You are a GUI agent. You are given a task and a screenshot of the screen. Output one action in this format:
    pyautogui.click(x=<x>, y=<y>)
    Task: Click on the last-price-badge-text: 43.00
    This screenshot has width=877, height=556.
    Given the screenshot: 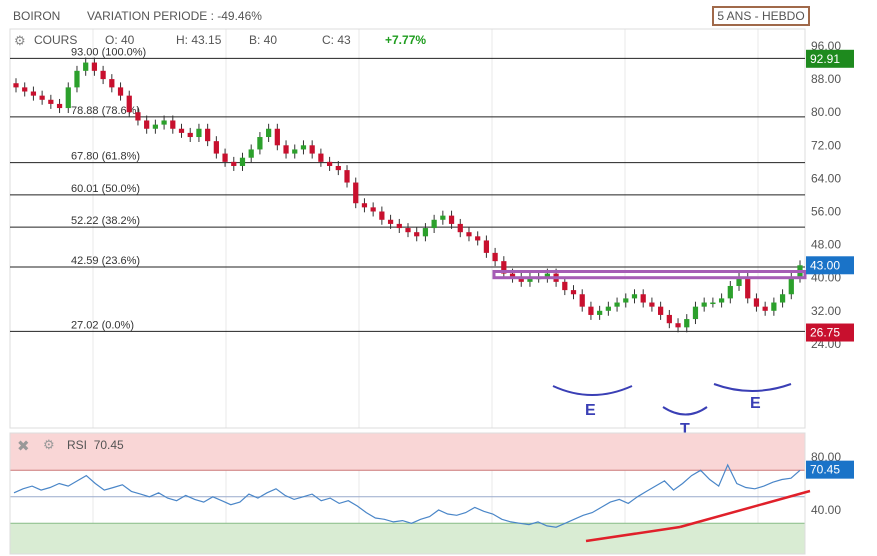 What is the action you would take?
    pyautogui.click(x=825, y=265)
    